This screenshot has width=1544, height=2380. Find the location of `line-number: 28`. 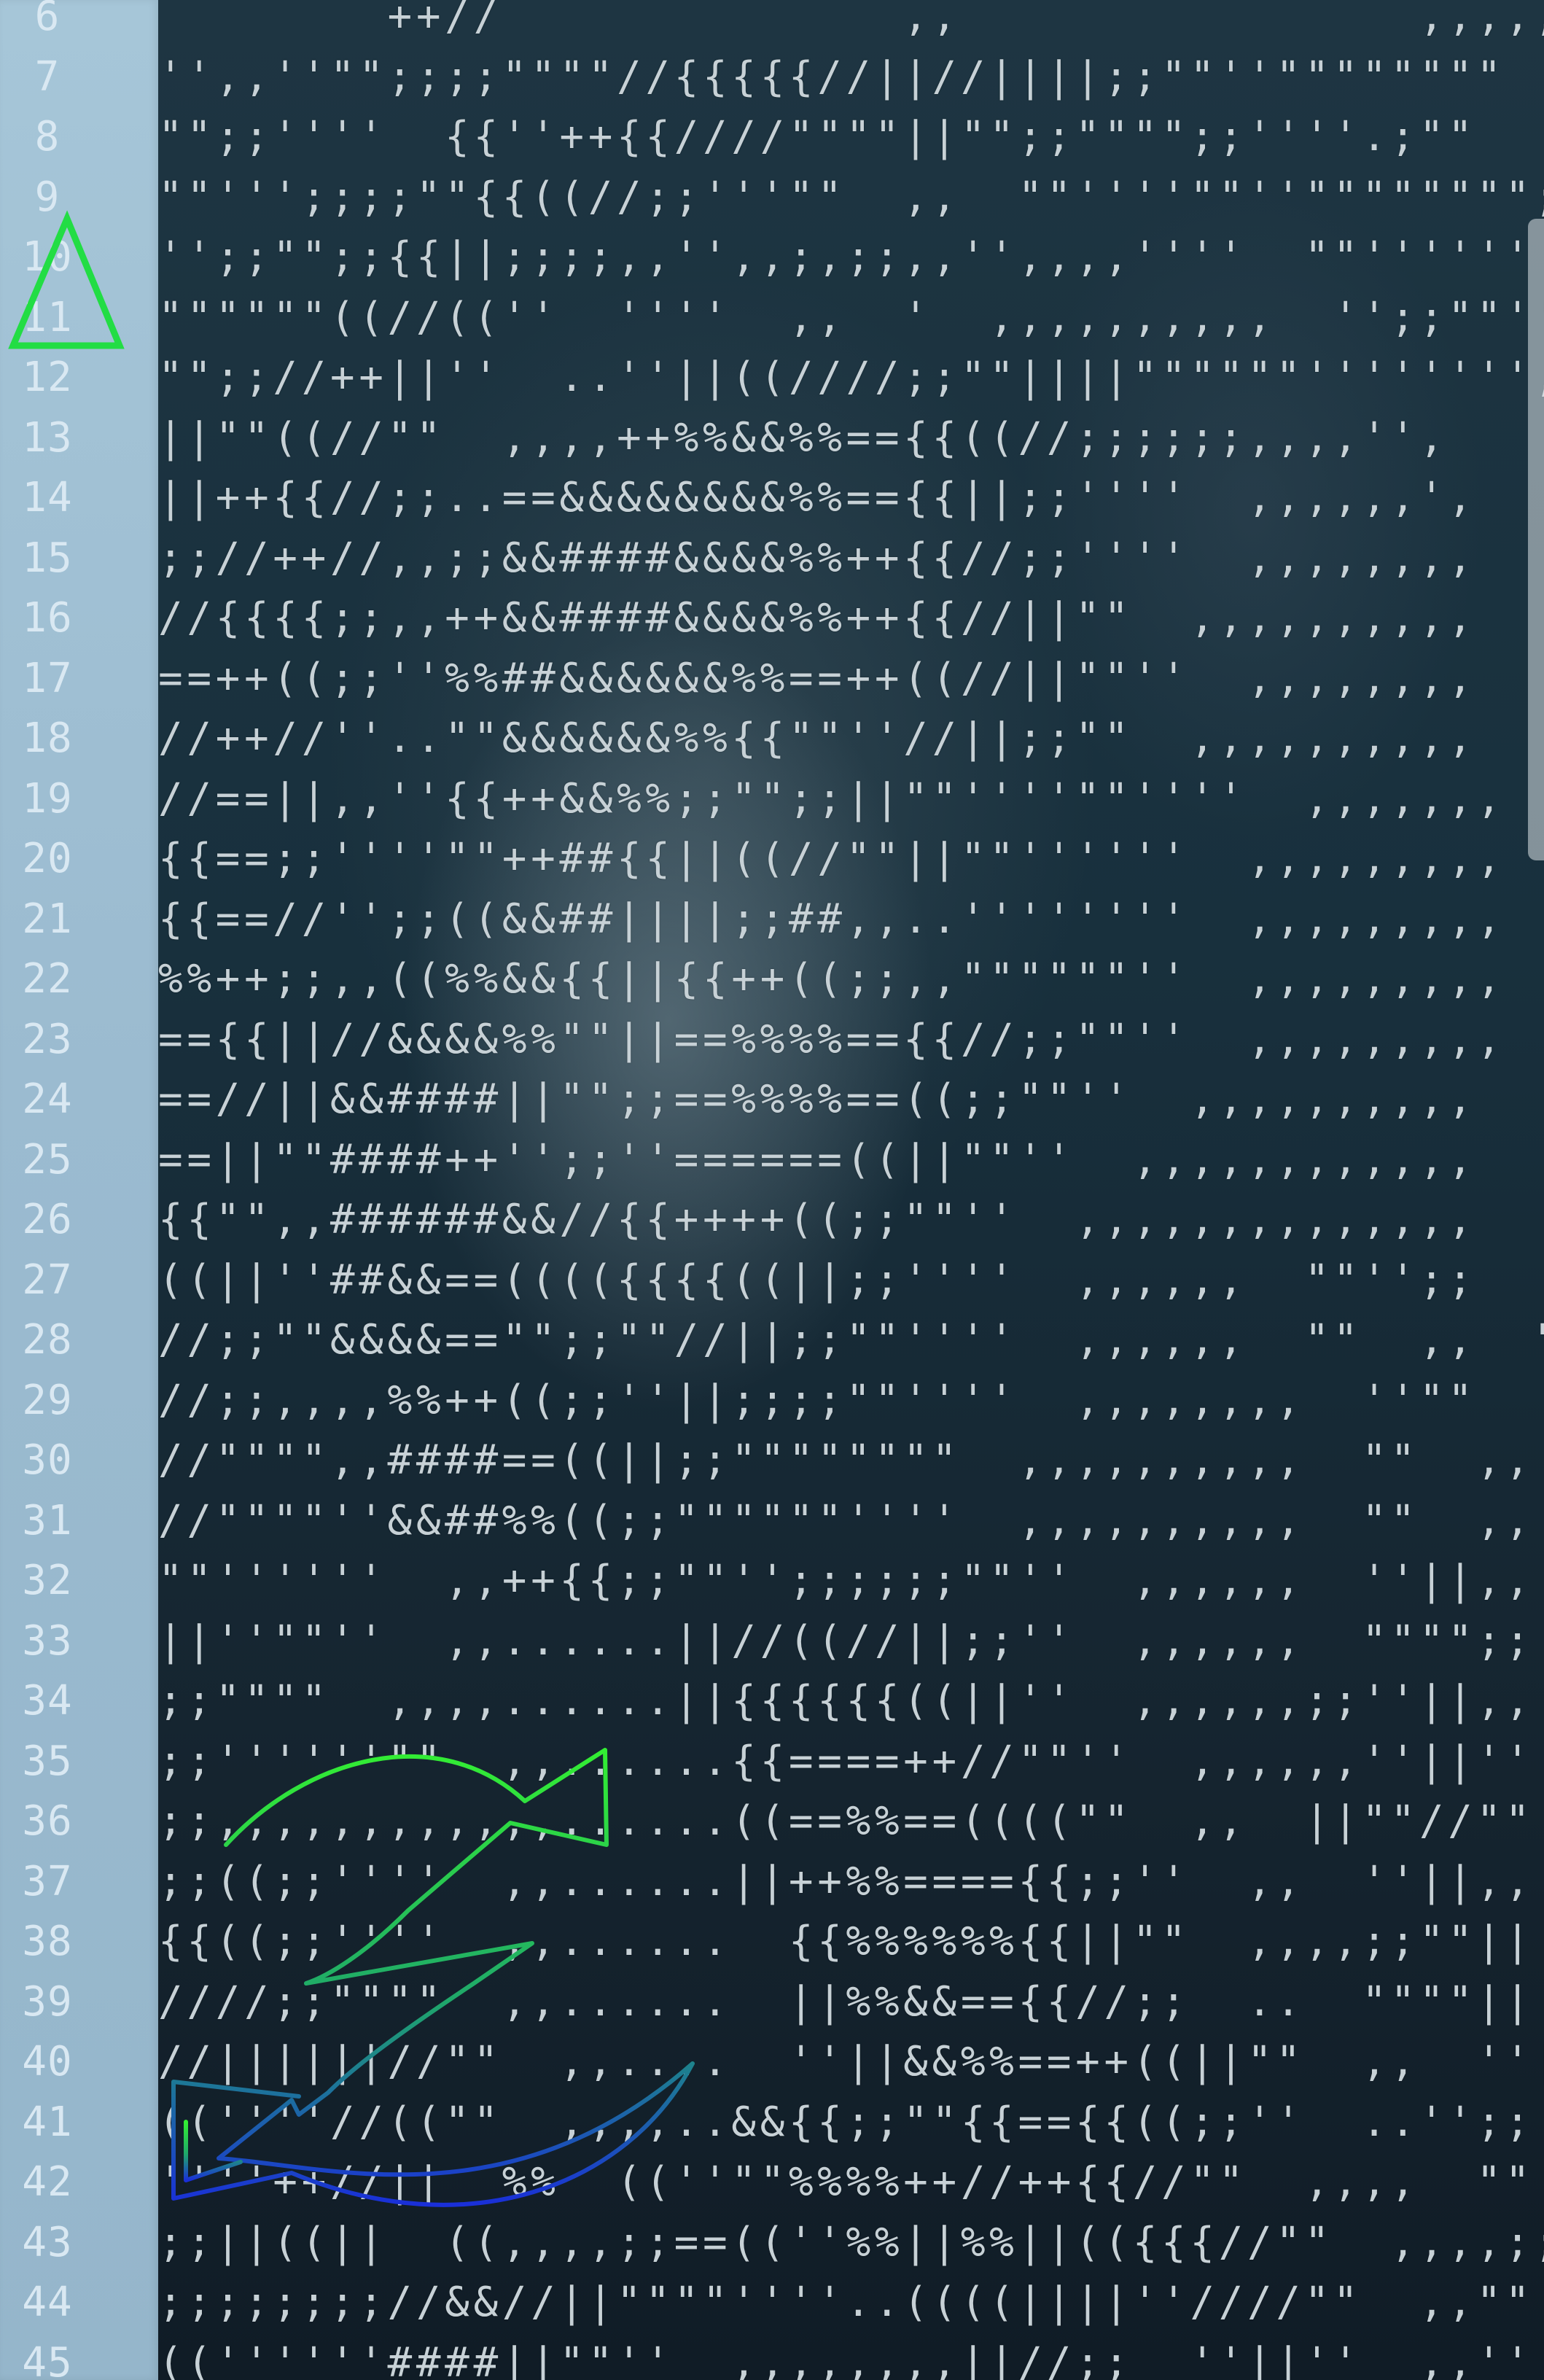

line-number: 28 is located at coordinates (47, 1340).